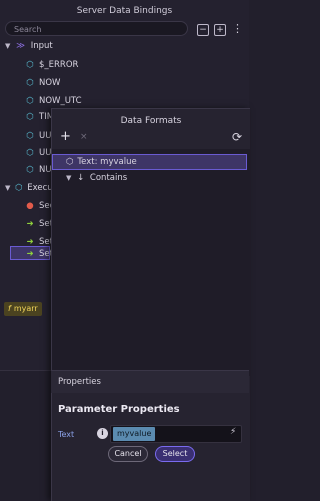  I want to click on properties-label: Properties, so click(79, 382).